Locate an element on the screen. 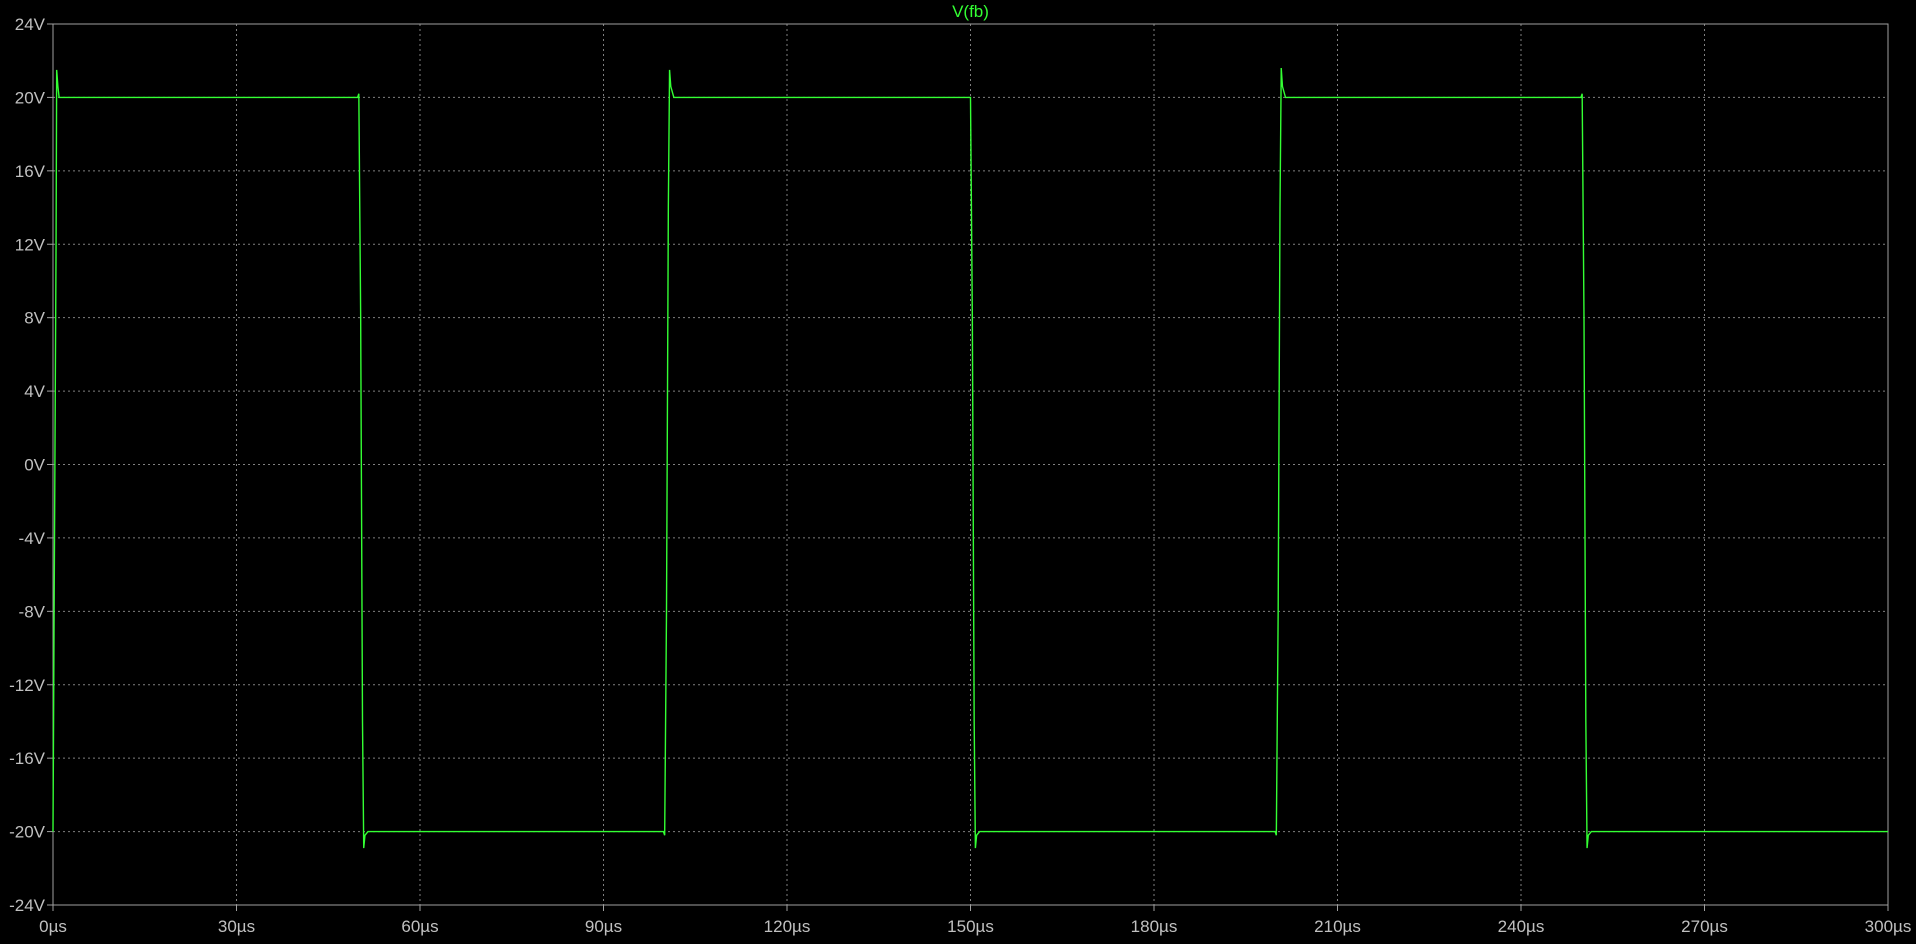 The image size is (1916, 944). x-tick-label: 60µs is located at coordinates (419, 926).